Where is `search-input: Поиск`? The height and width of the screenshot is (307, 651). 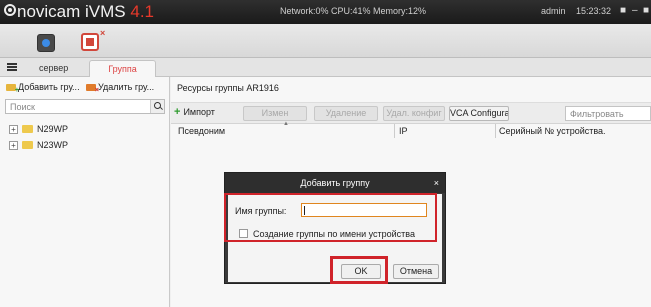
search-input: Поиск is located at coordinates (85, 106).